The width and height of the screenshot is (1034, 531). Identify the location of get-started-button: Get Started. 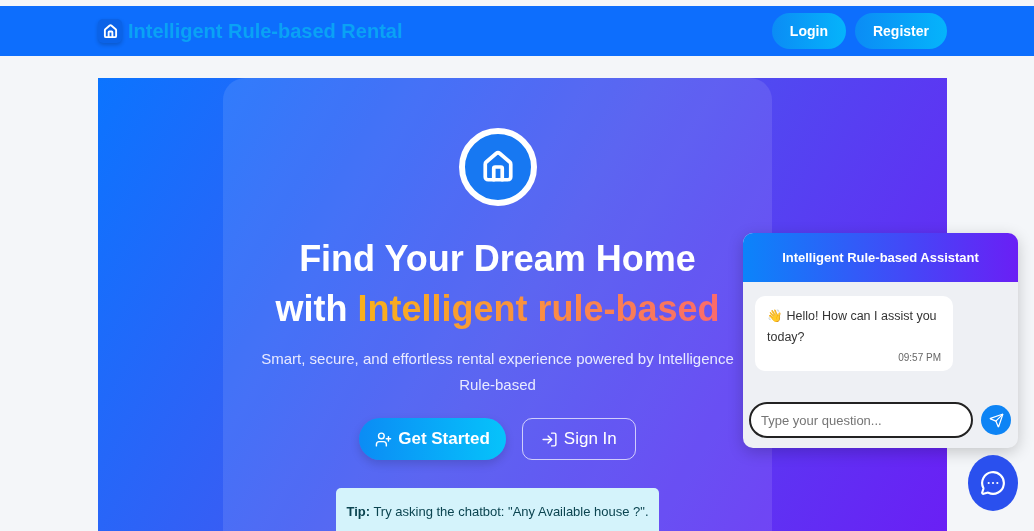
(432, 439).